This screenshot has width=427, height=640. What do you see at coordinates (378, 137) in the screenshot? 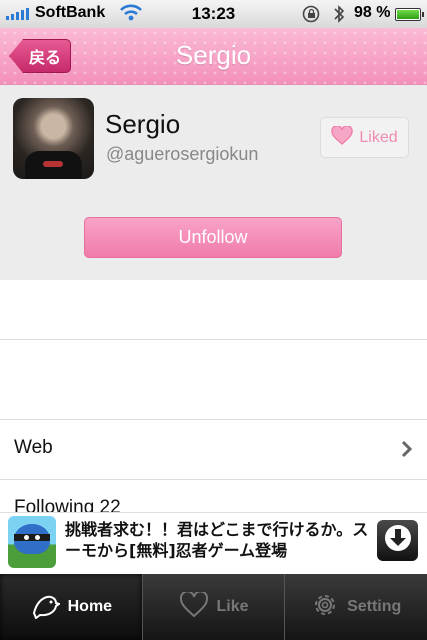
I see `liked-label: Liked` at bounding box center [378, 137].